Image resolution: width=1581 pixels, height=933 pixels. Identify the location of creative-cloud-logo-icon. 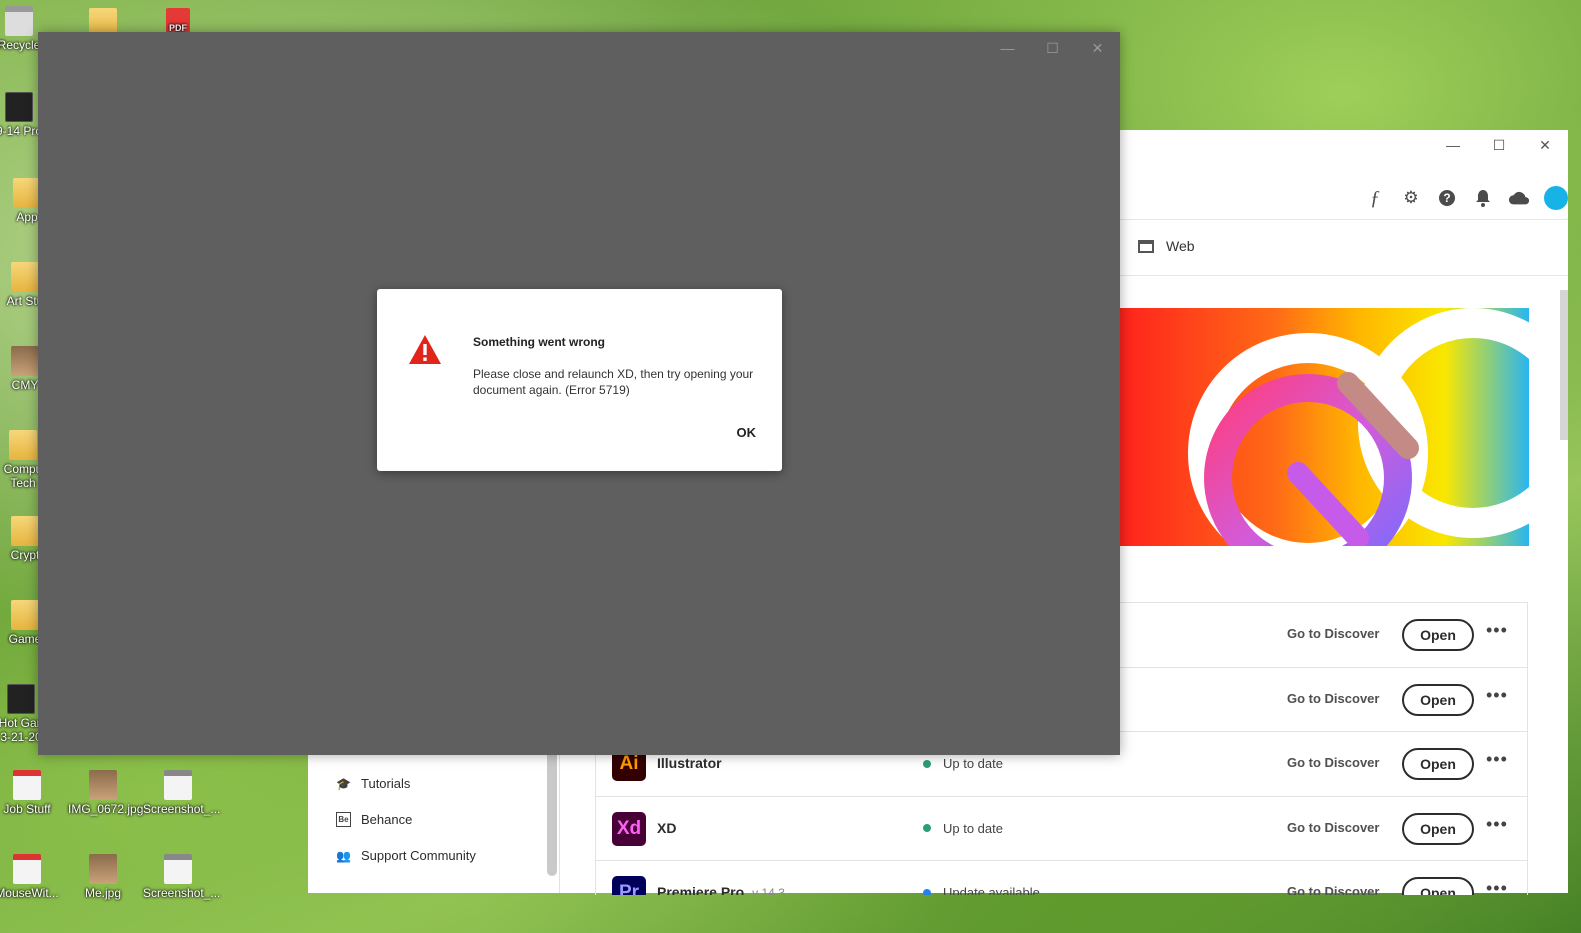
(1311, 459).